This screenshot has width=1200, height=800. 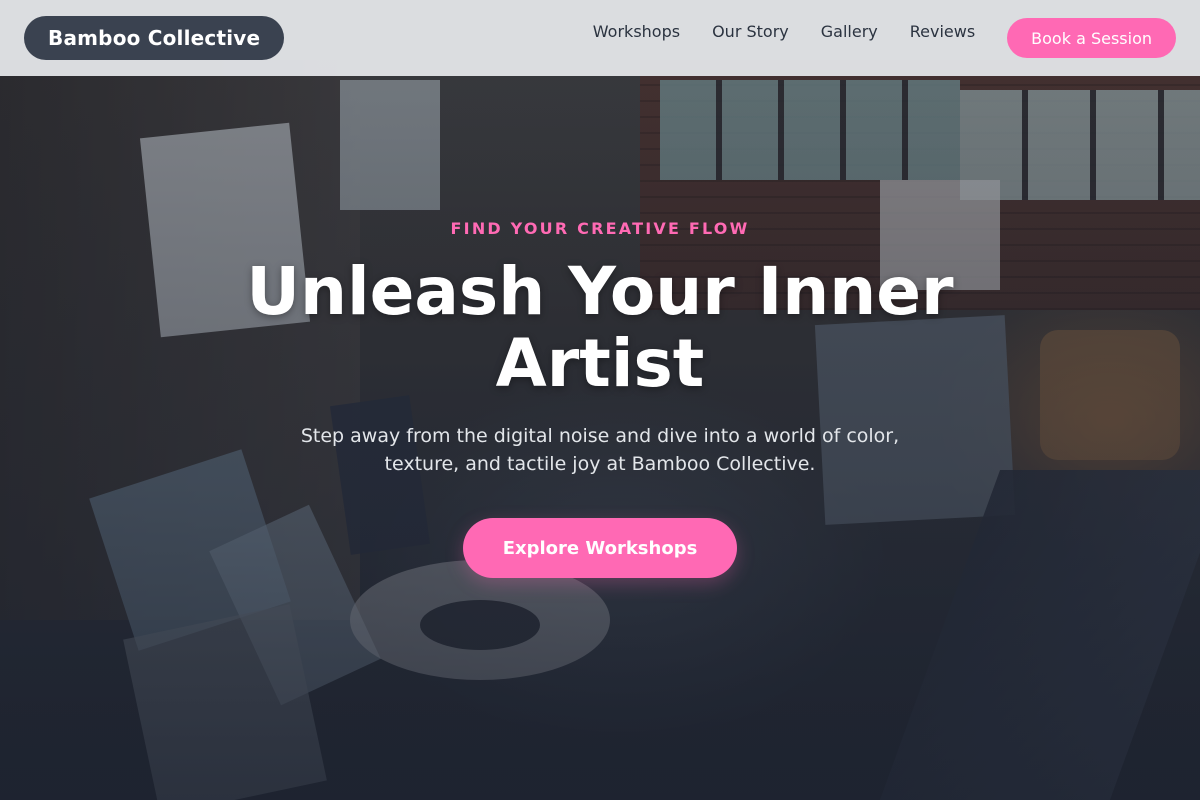 I want to click on hero-title: Unleash Your Inner Artist, so click(x=600, y=327).